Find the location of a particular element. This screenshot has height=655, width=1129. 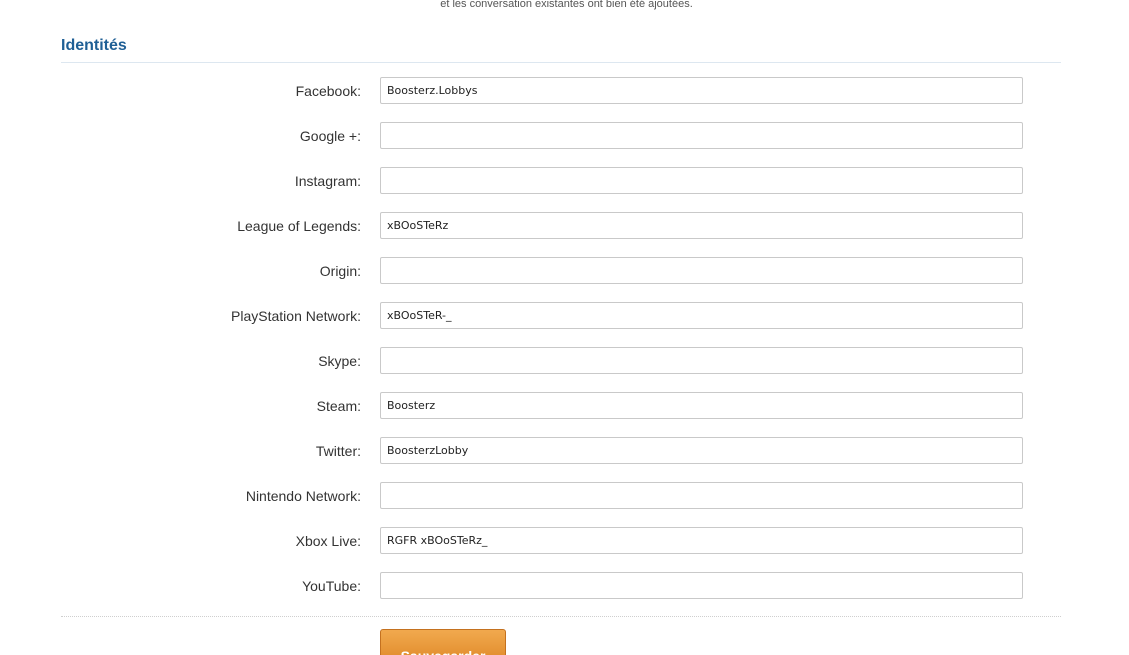

google-plus-input is located at coordinates (701, 135).